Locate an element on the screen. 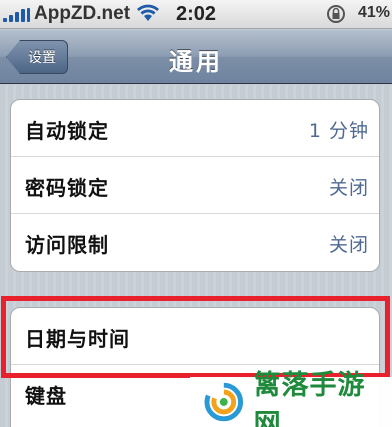 The width and height of the screenshot is (392, 427). row-date-time: 日期与时间 is located at coordinates (195, 336).